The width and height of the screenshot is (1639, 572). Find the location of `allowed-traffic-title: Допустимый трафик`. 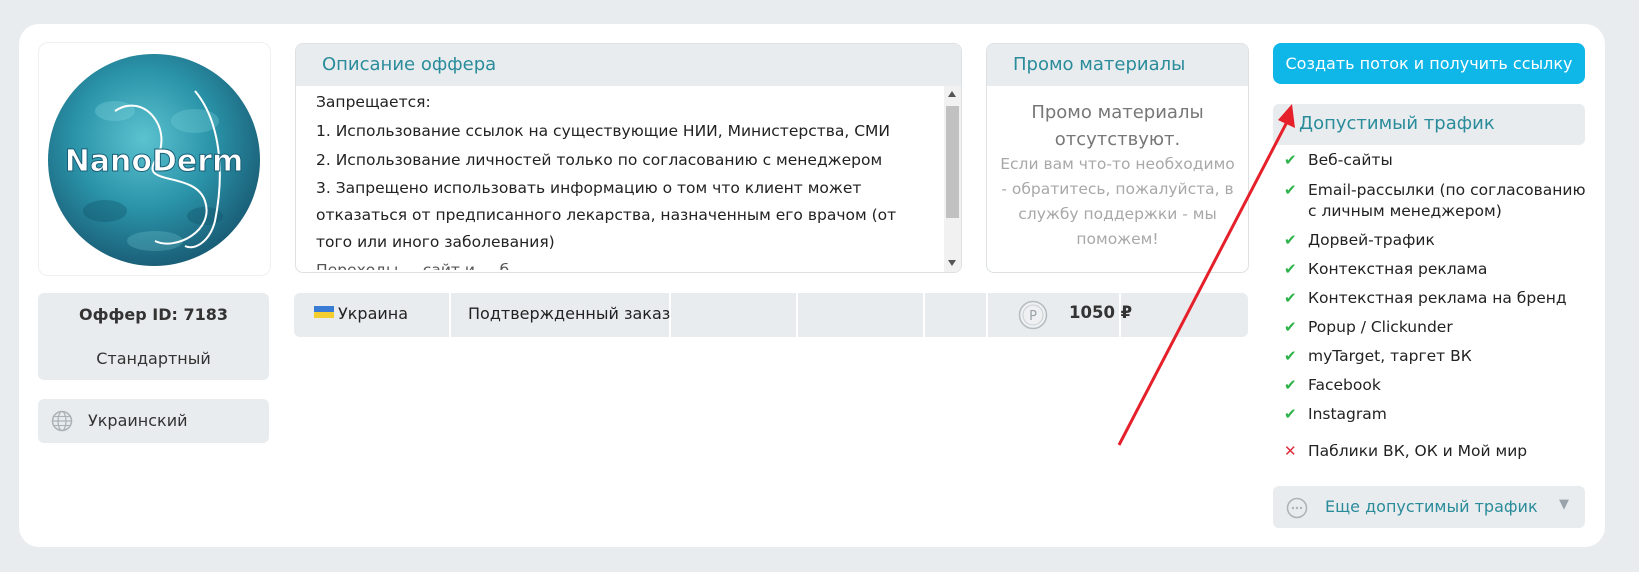

allowed-traffic-title: Допустимый трафик is located at coordinates (1397, 123).